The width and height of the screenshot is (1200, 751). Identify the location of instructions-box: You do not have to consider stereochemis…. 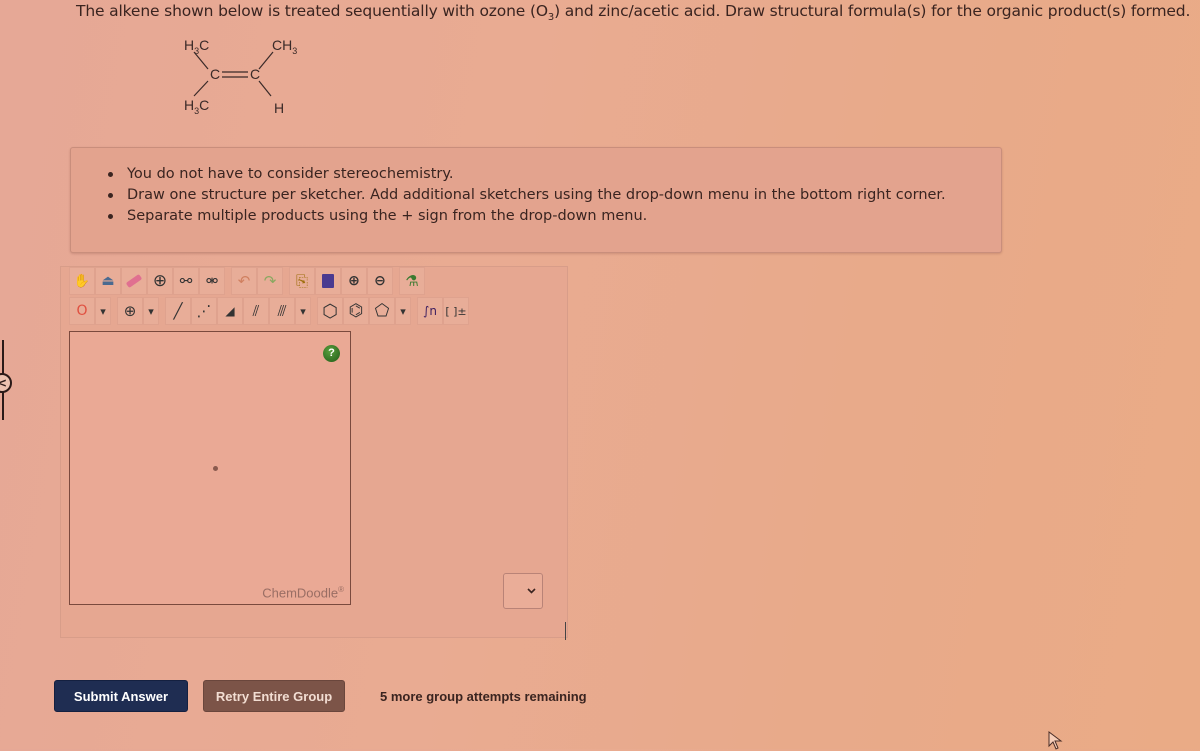
(536, 200).